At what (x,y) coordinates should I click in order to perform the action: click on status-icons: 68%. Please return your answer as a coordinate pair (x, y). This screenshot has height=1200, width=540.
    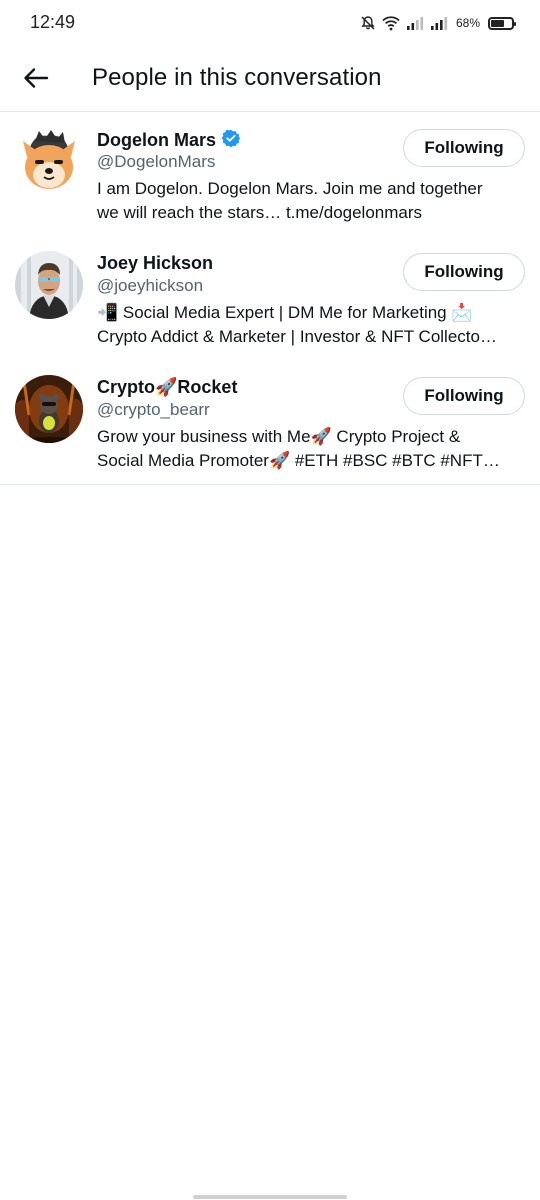
    Looking at the image, I should click on (438, 23).